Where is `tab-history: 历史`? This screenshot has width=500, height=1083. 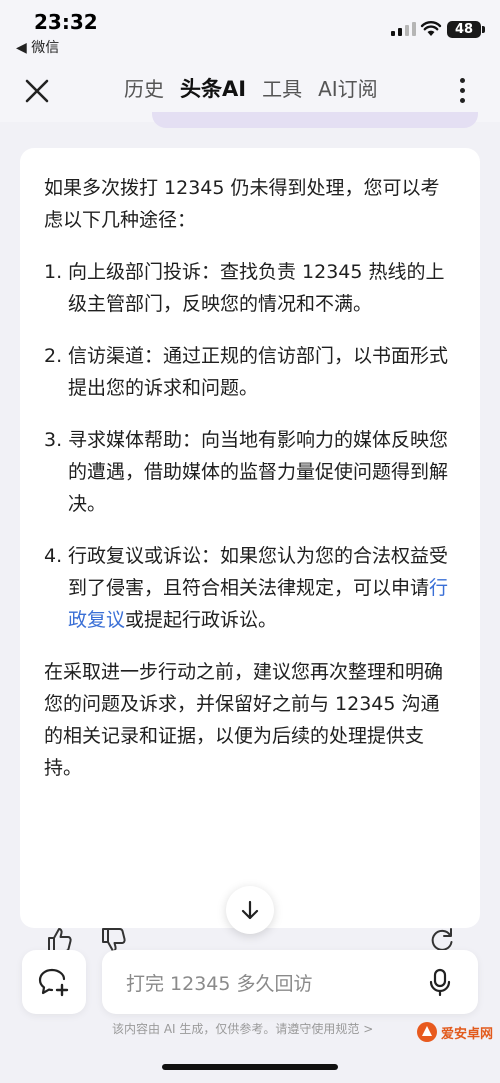
tab-history: 历史 is located at coordinates (144, 89).